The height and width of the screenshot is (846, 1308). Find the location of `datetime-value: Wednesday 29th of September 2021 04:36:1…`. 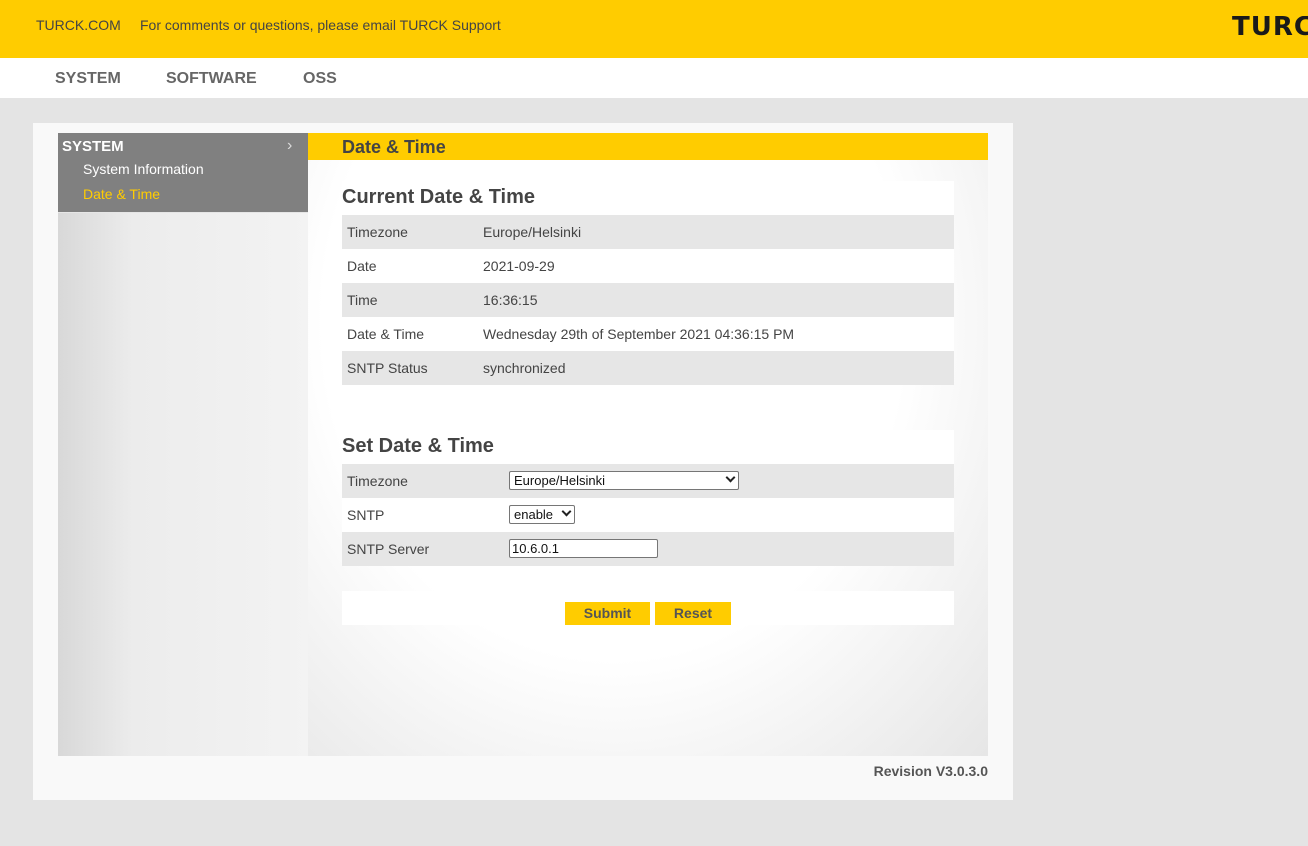

datetime-value: Wednesday 29th of September 2021 04:36:1… is located at coordinates (639, 334).